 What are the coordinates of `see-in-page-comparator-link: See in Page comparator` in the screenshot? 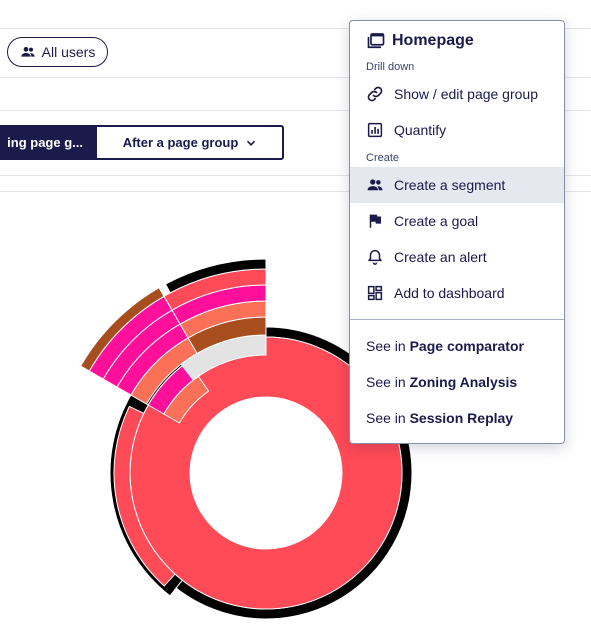 It's located at (445, 346).